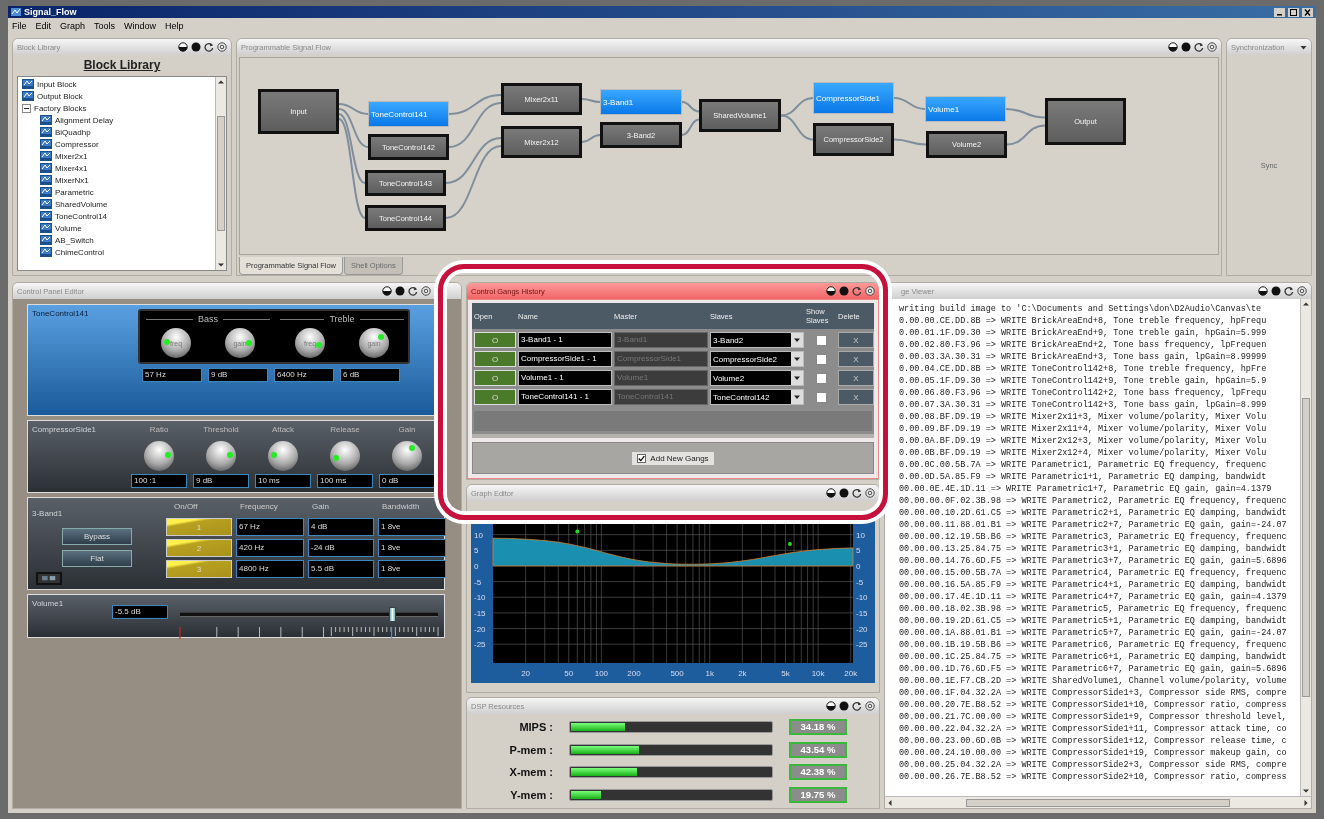  Describe the element at coordinates (43, 26) in the screenshot. I see `menu-item: Edit` at that location.